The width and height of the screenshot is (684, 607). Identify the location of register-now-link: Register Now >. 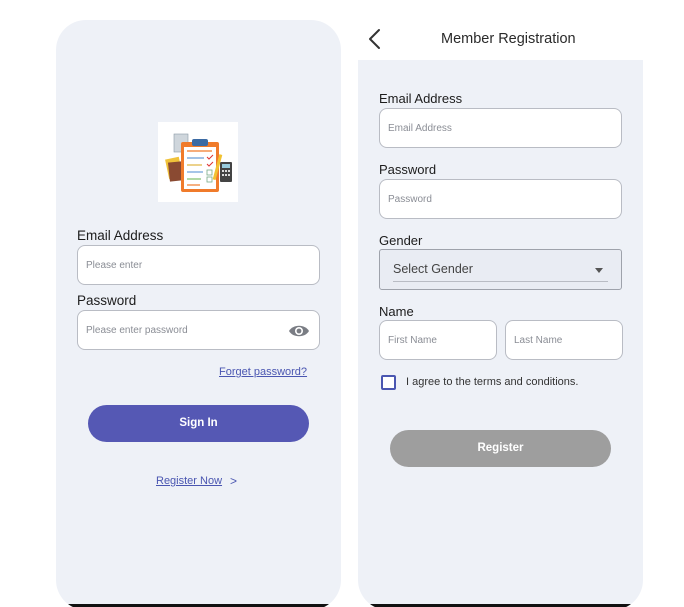
(196, 481).